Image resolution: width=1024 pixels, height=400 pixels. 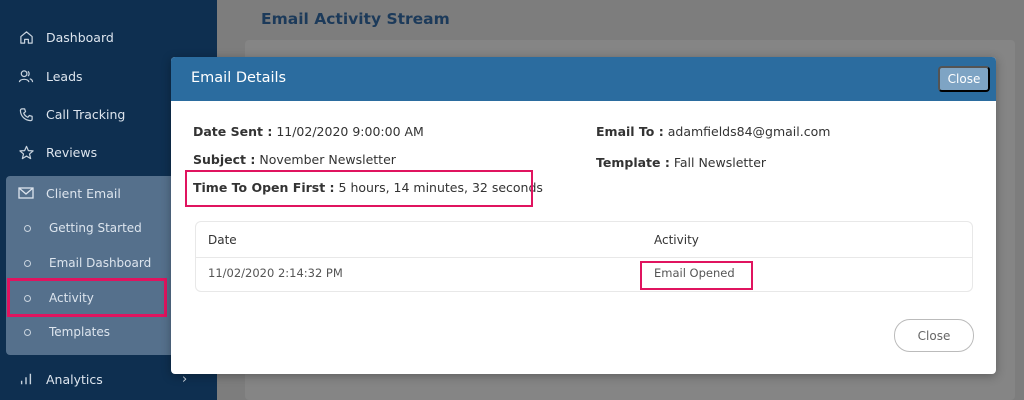 I want to click on email-opened-highlight-box, so click(x=696, y=275).